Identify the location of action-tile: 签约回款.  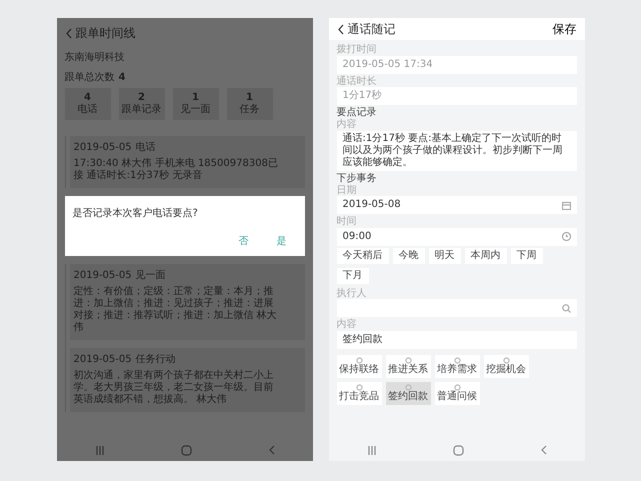
(408, 393).